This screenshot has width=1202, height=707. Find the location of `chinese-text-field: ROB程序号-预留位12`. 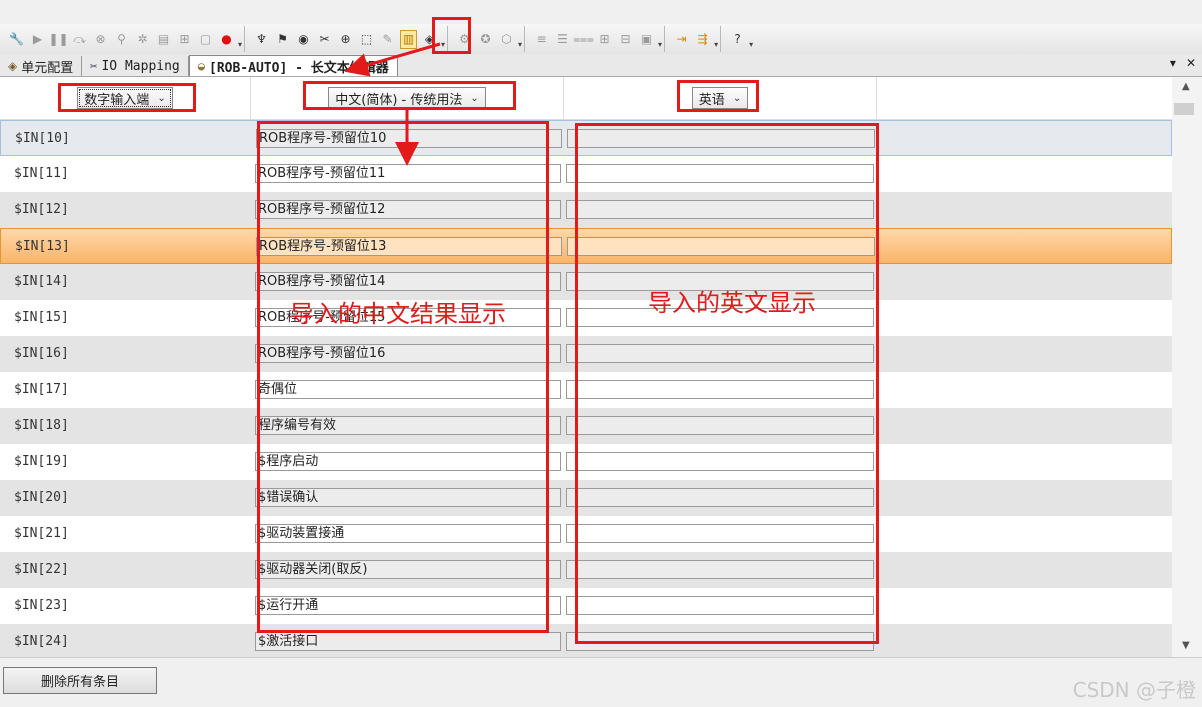

chinese-text-field: ROB程序号-预留位12 is located at coordinates (408, 209).